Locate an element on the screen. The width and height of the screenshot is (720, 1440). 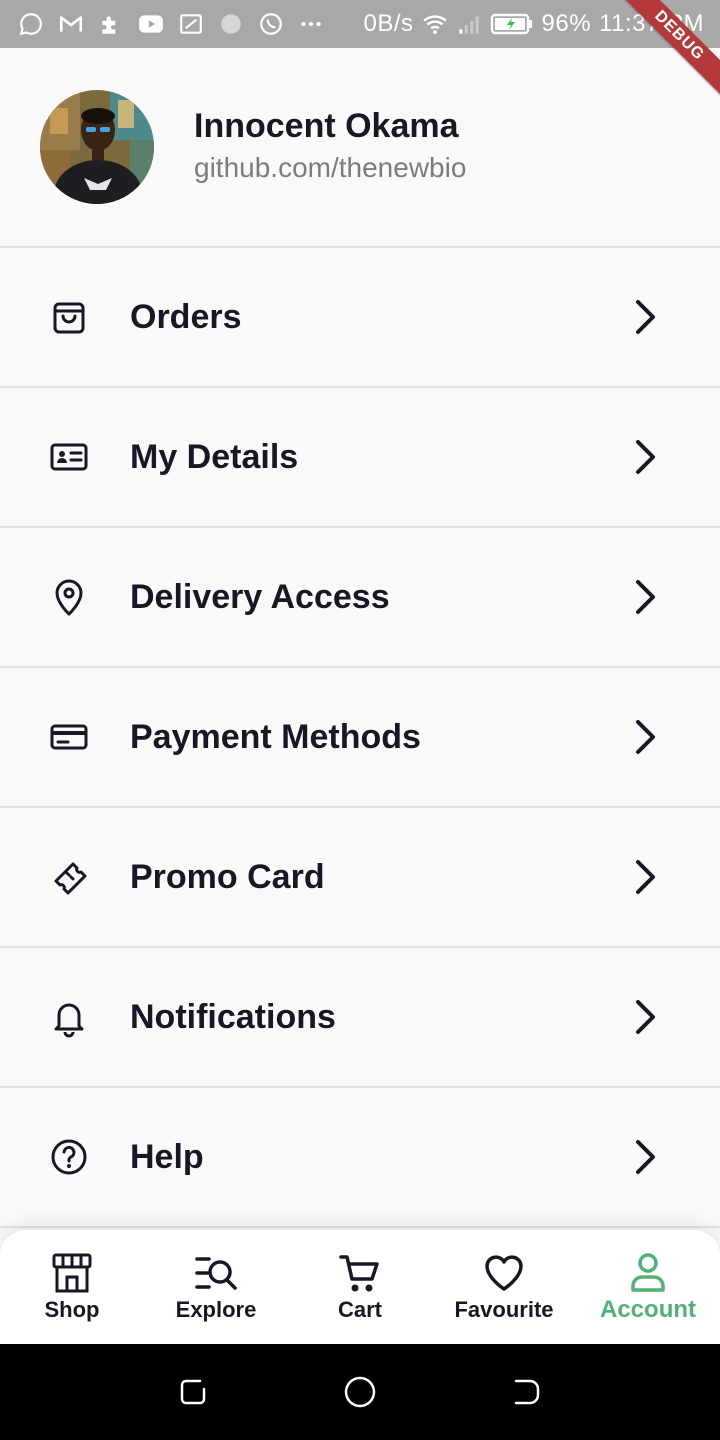
profile-name: Innocent Okama is located at coordinates (326, 126).